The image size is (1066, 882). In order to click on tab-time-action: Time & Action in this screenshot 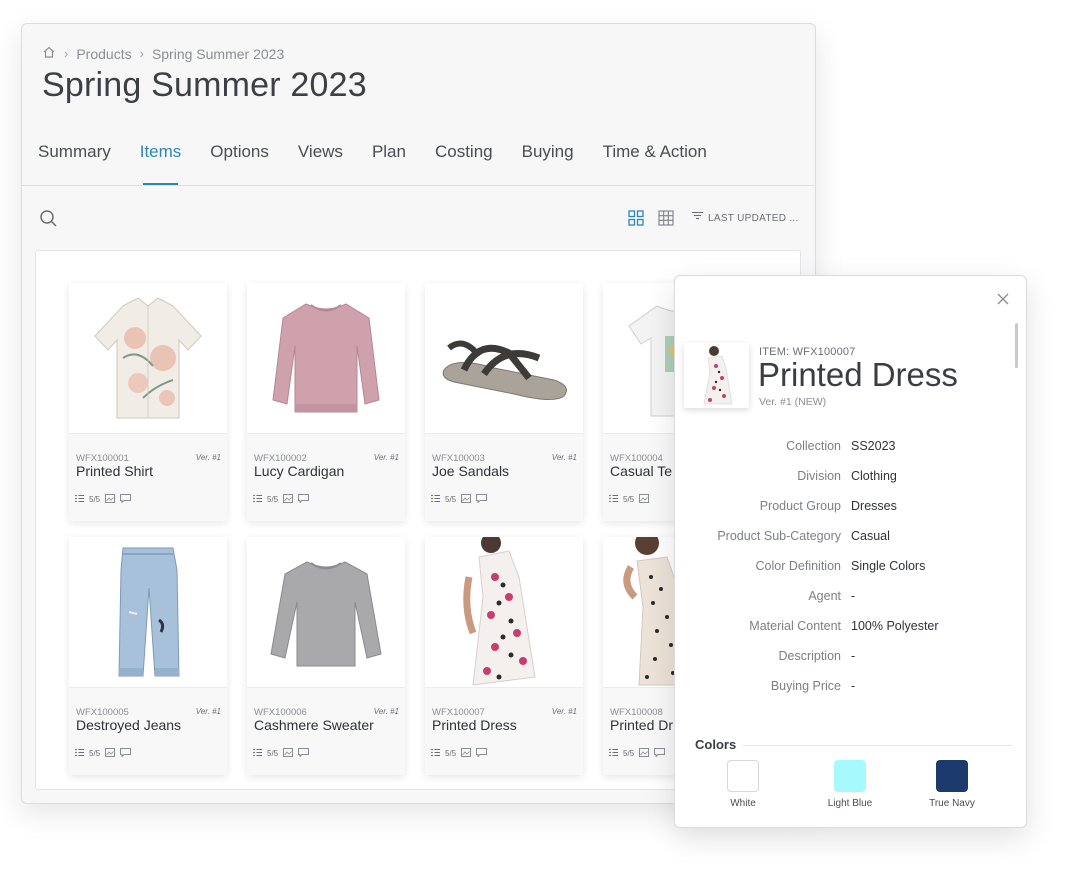, I will do `click(655, 152)`.